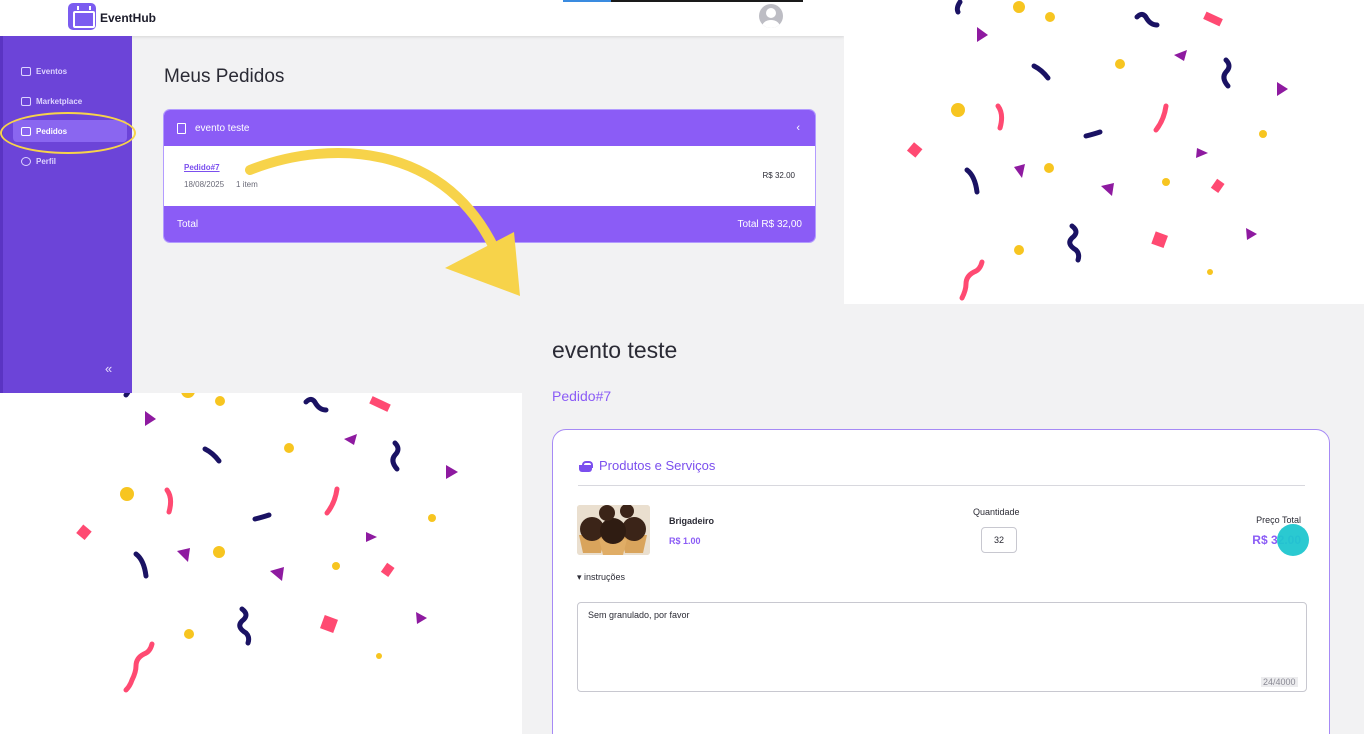  Describe the element at coordinates (70, 71) in the screenshot. I see `sidebar-item-eventos: Eventos` at that location.